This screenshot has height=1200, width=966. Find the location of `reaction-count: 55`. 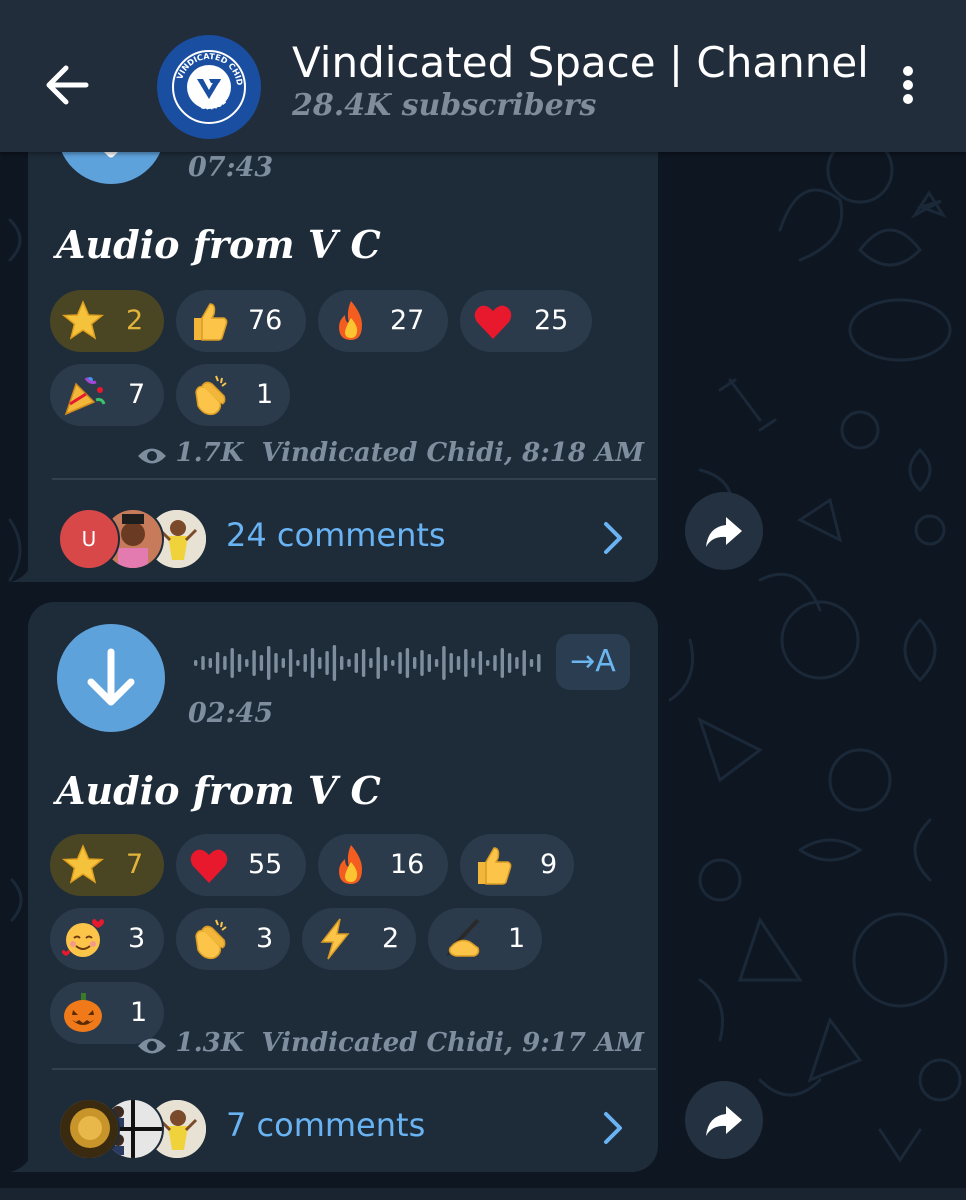

reaction-count: 55 is located at coordinates (265, 864).